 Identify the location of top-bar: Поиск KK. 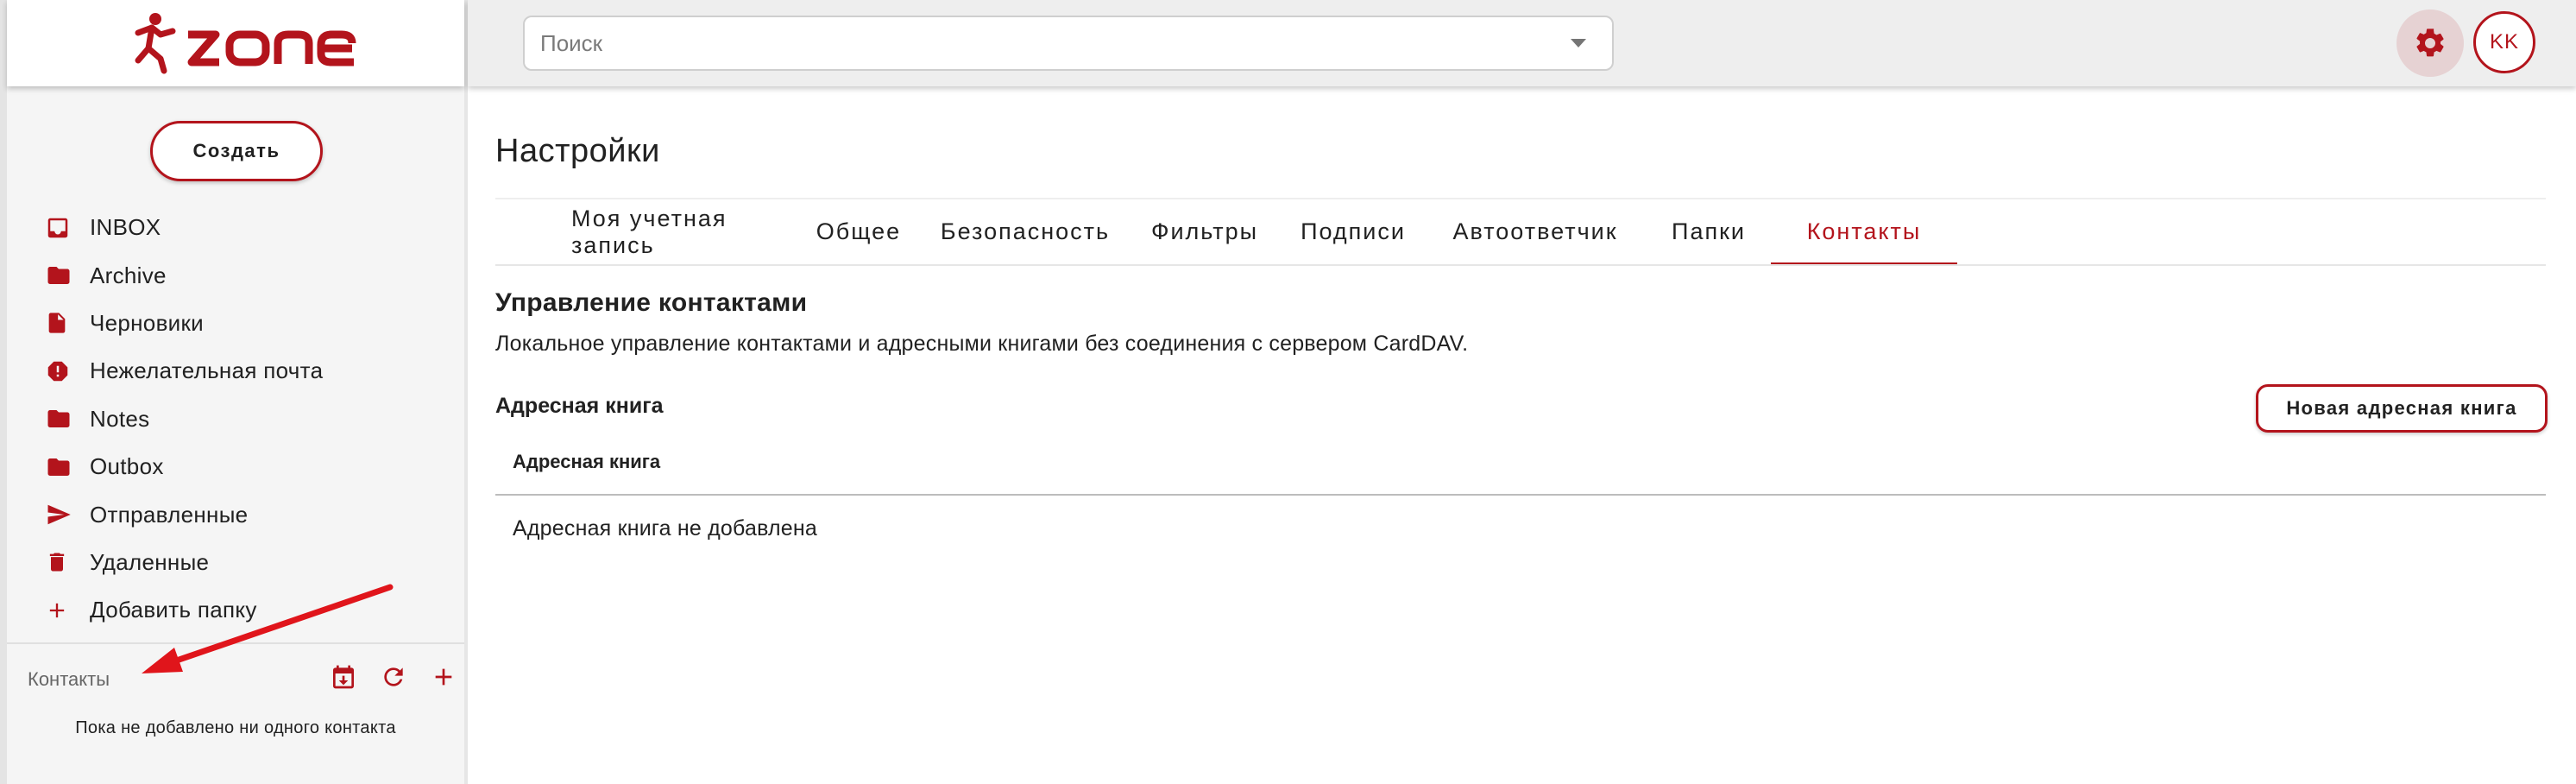
(1522, 43).